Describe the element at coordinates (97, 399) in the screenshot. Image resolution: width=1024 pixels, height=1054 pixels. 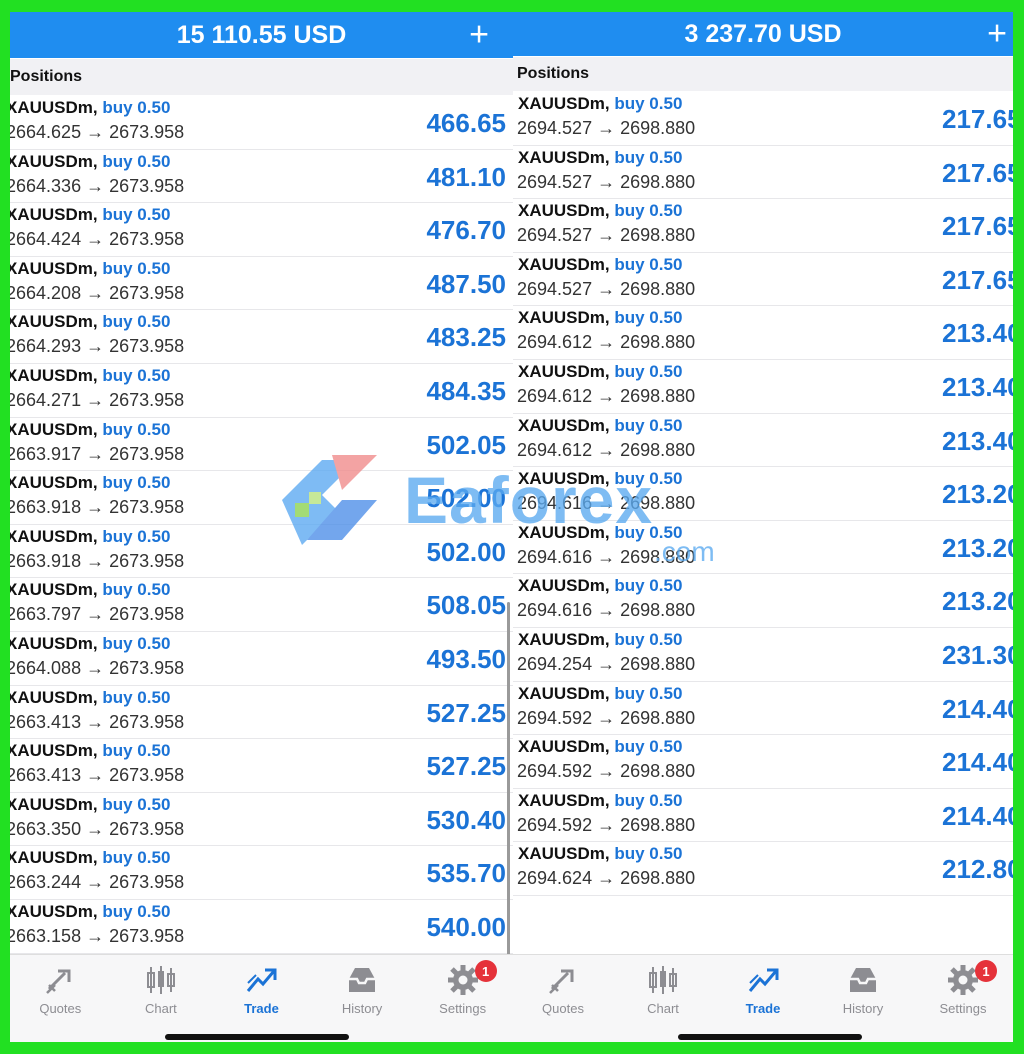
I see `position-prices: 2664.271 → 2673.958` at that location.